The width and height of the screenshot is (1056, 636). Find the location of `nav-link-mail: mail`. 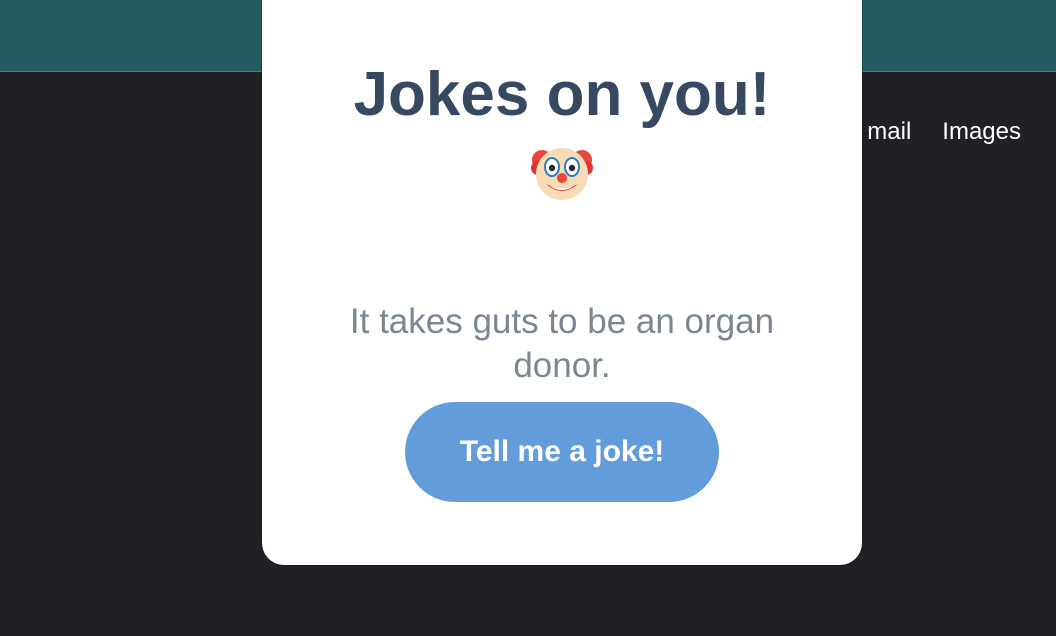

nav-link-mail: mail is located at coordinates (889, 132).